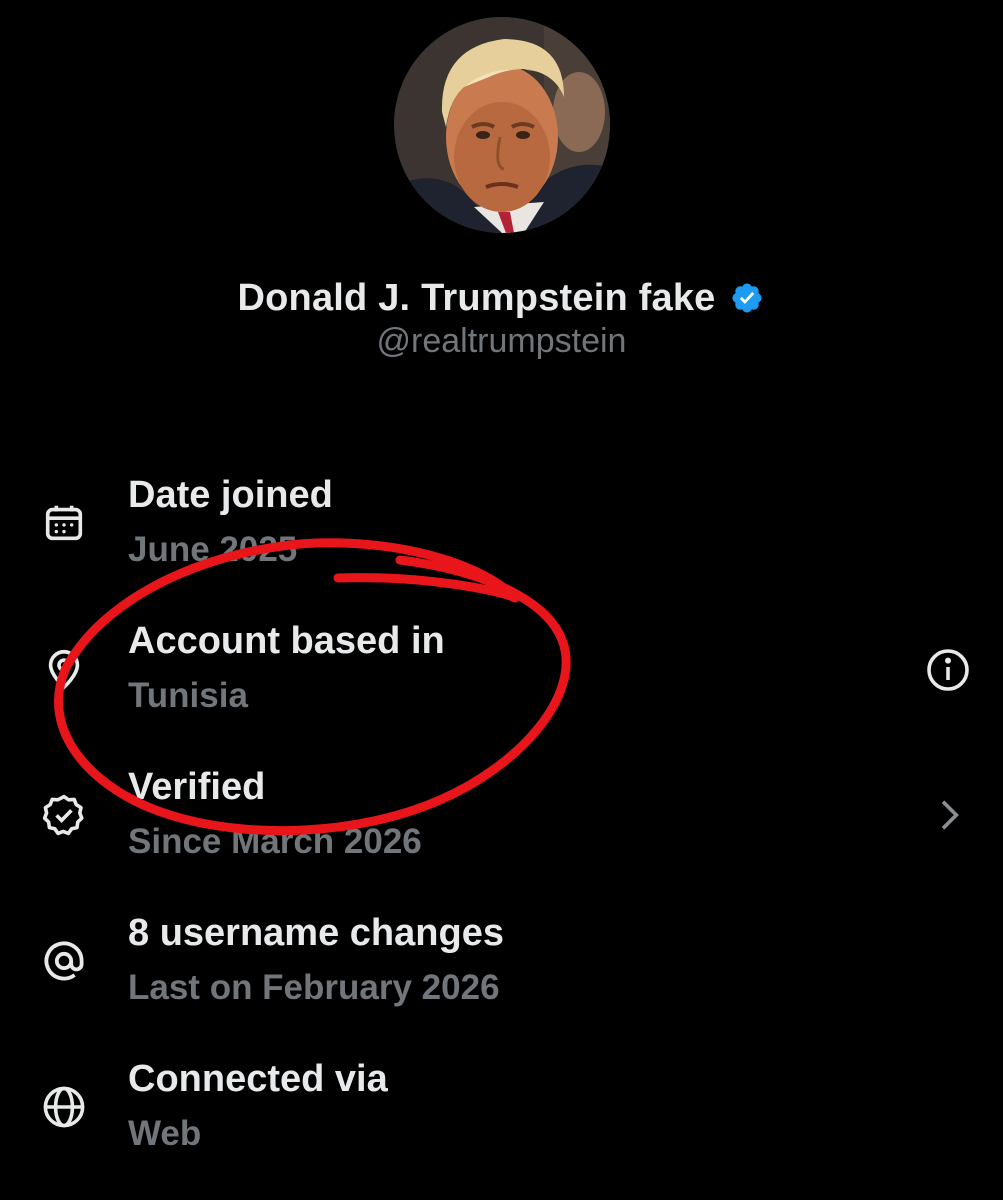  Describe the element at coordinates (230, 495) in the screenshot. I see `detail-title: Date joined` at that location.